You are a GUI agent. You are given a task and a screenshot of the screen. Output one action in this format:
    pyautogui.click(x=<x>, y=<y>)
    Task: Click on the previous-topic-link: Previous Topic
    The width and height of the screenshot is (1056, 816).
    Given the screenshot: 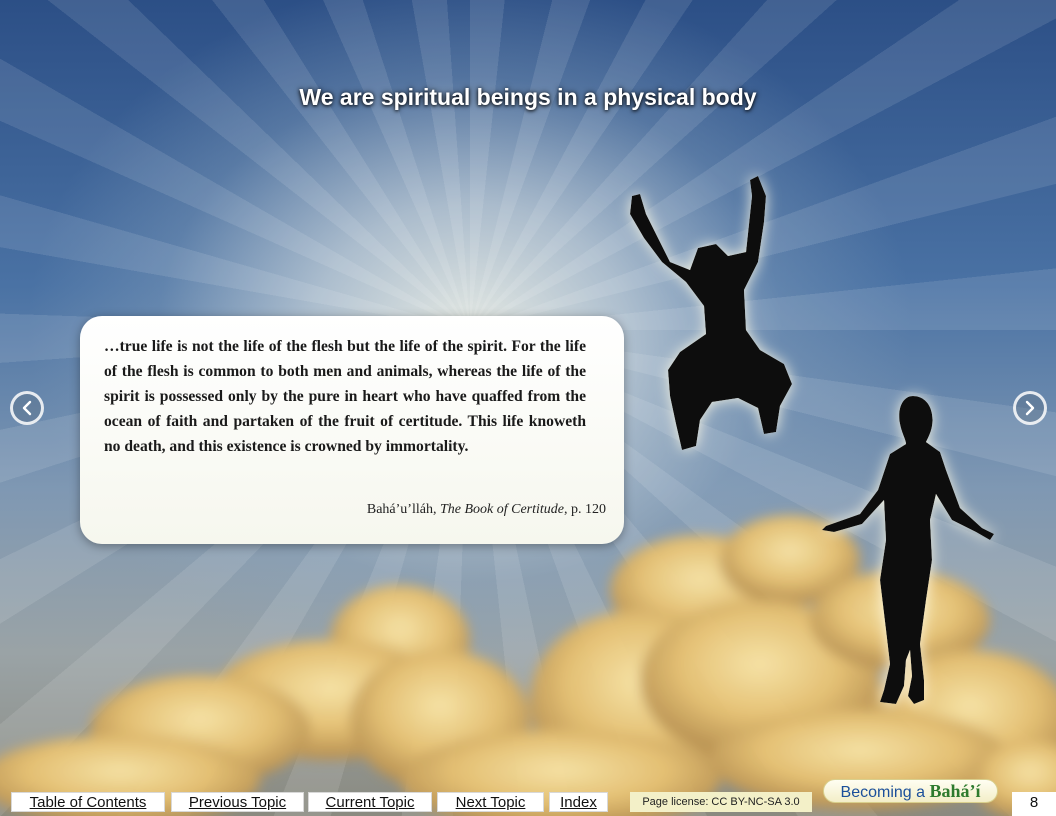 What is the action you would take?
    pyautogui.click(x=237, y=802)
    